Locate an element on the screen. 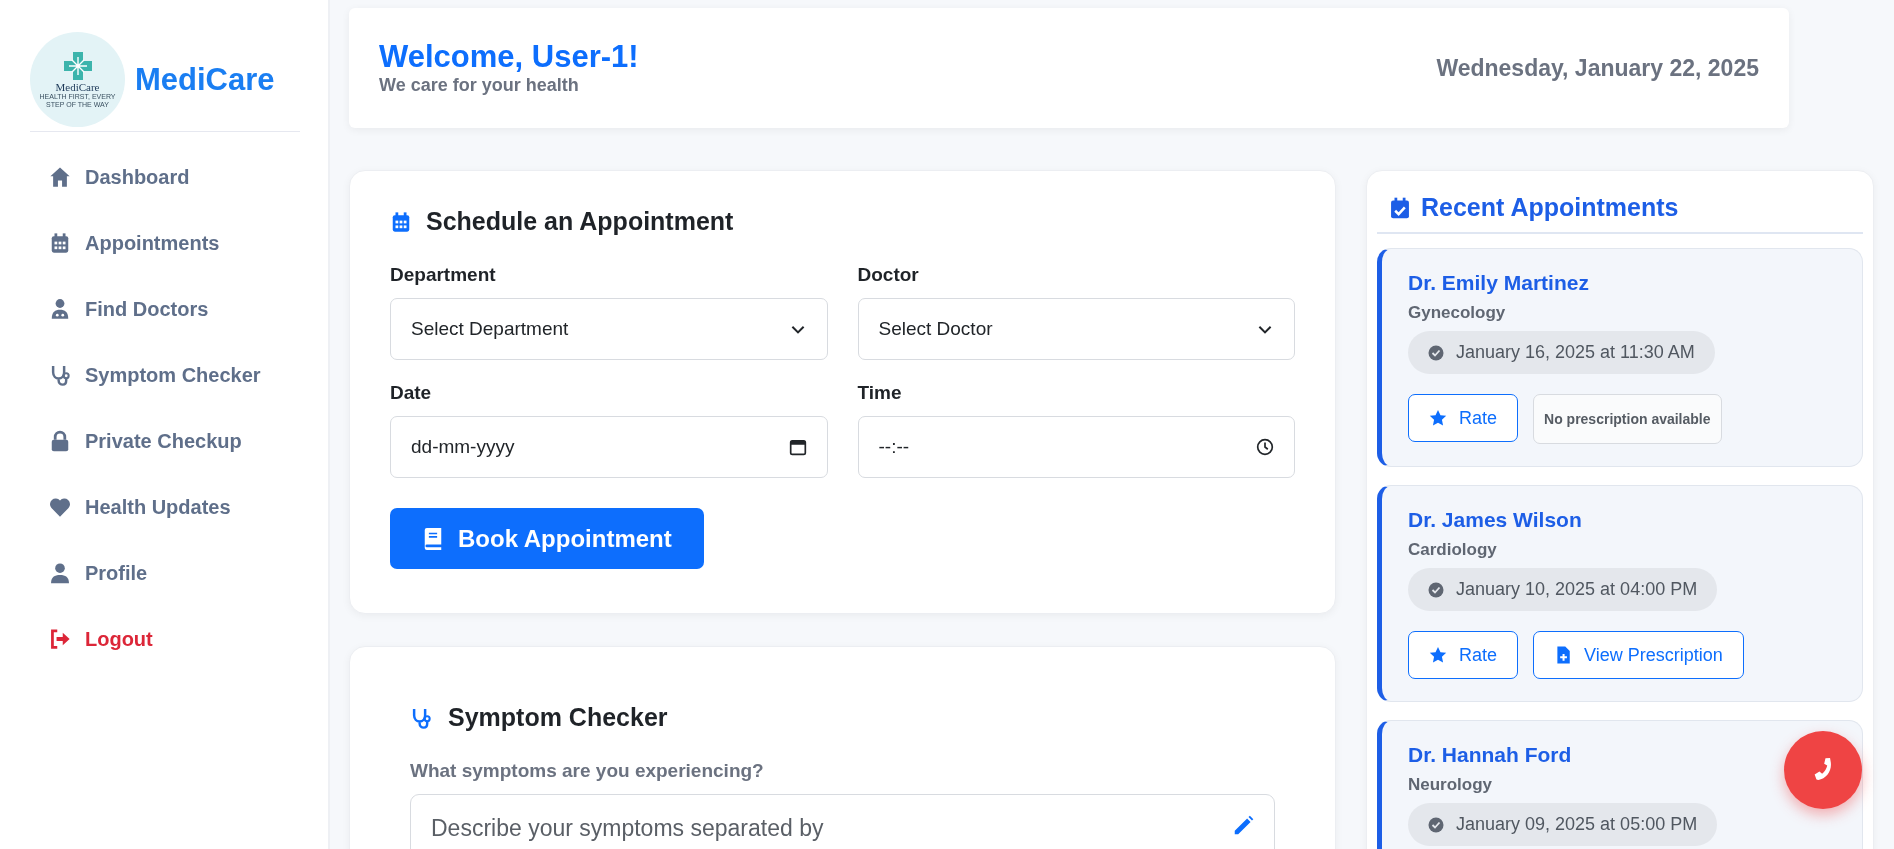  doctor-name: Dr. Emily Martinez is located at coordinates (1499, 283).